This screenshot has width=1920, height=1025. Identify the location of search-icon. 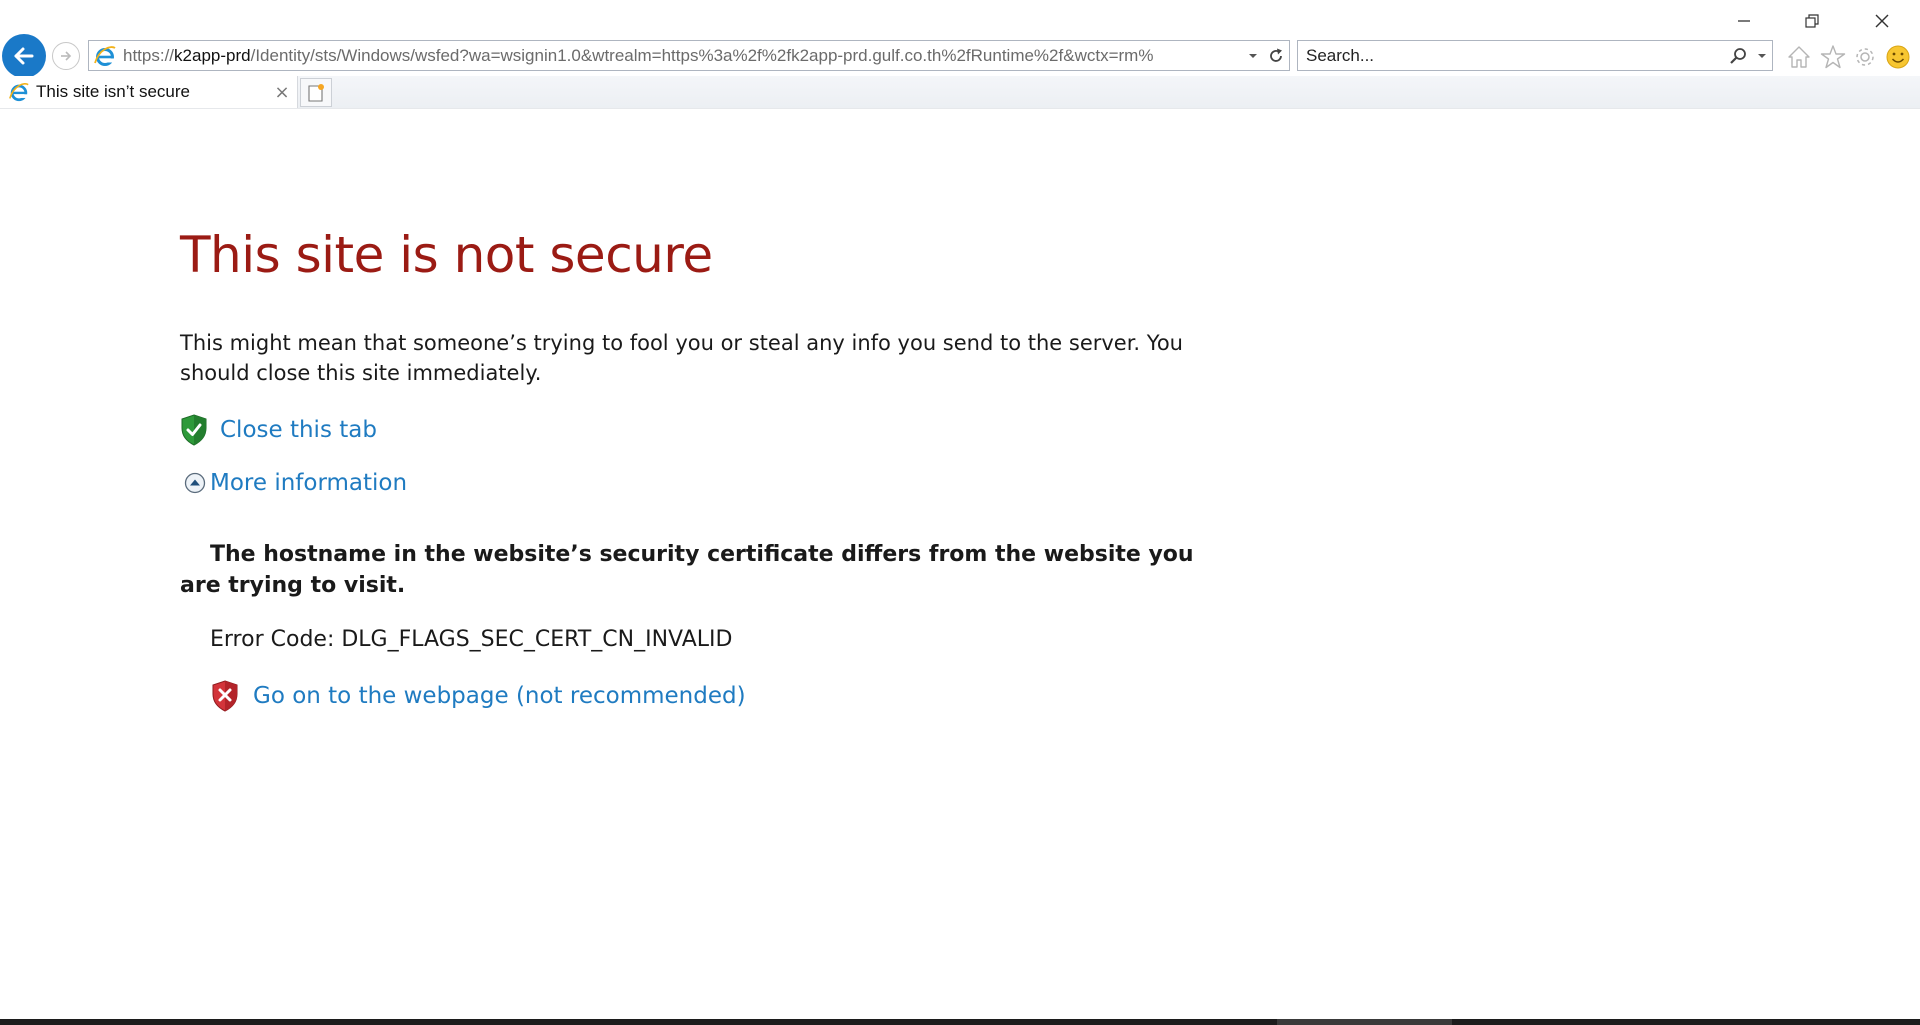
(1738, 55).